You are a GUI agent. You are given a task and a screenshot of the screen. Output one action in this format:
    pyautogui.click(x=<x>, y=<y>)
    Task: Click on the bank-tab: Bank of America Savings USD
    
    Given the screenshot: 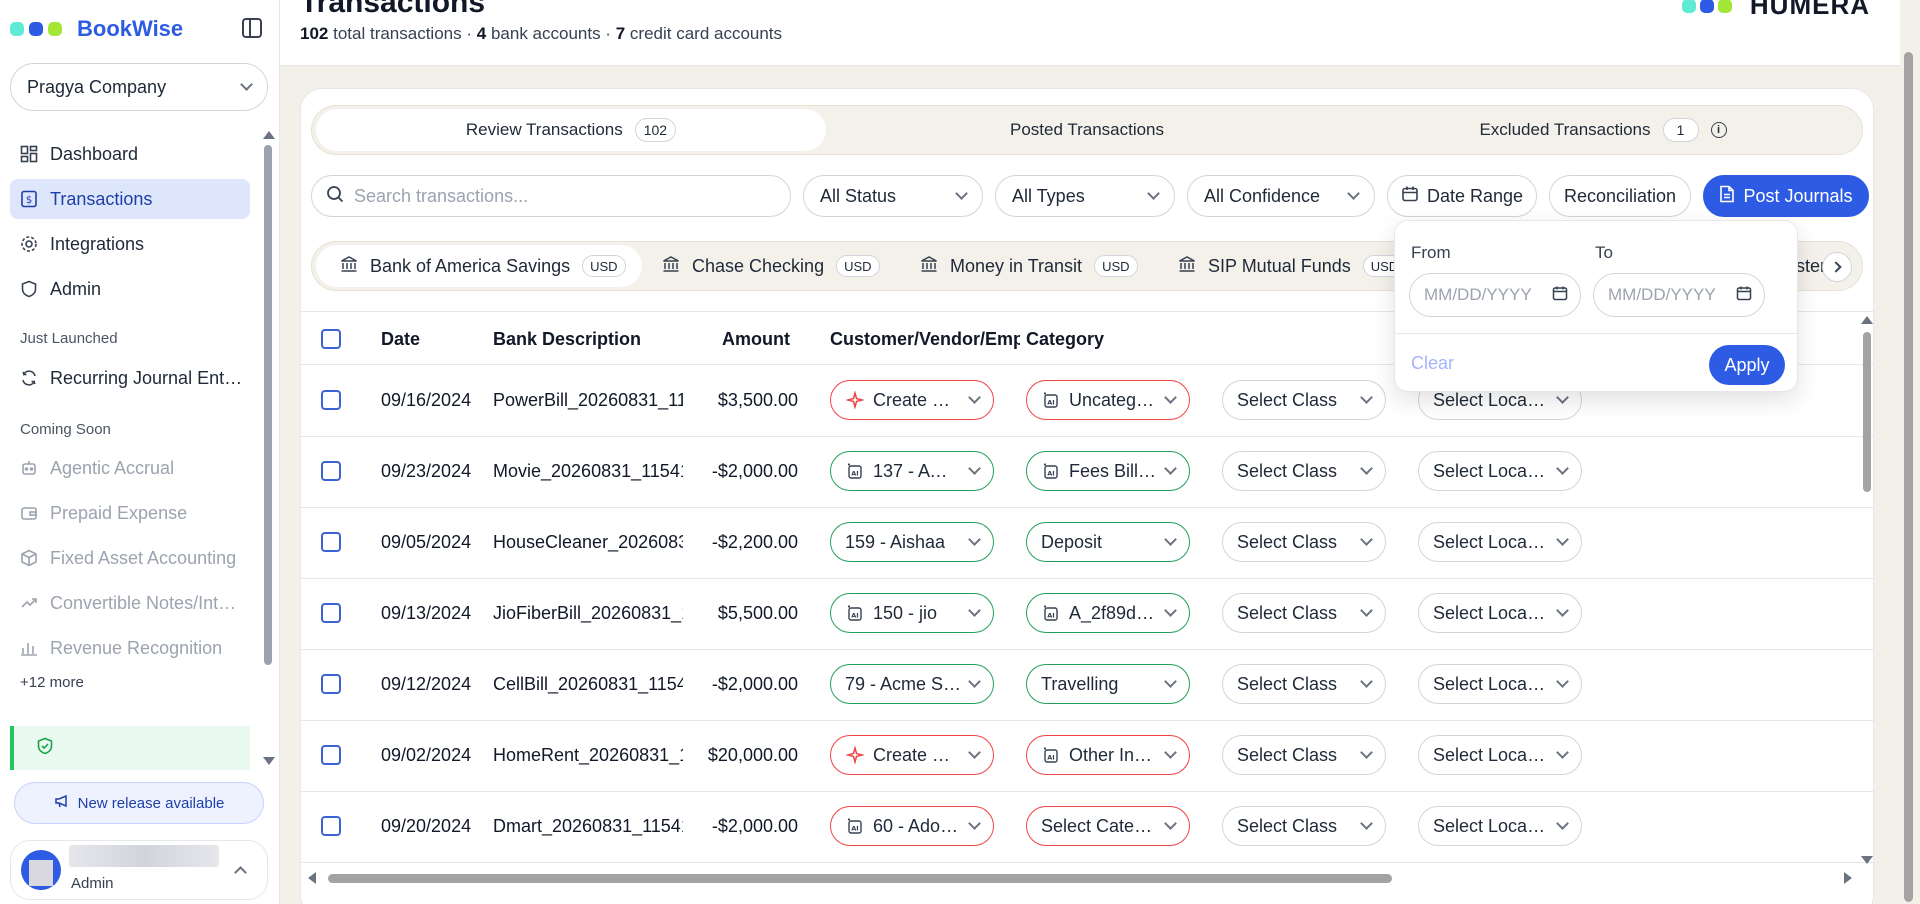 What is the action you would take?
    pyautogui.click(x=479, y=266)
    